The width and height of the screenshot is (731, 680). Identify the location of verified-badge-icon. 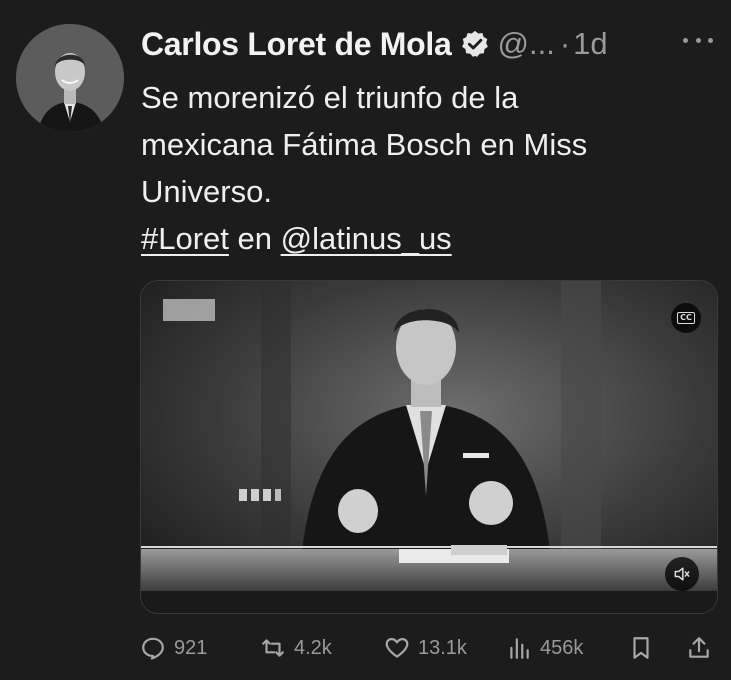
(475, 44).